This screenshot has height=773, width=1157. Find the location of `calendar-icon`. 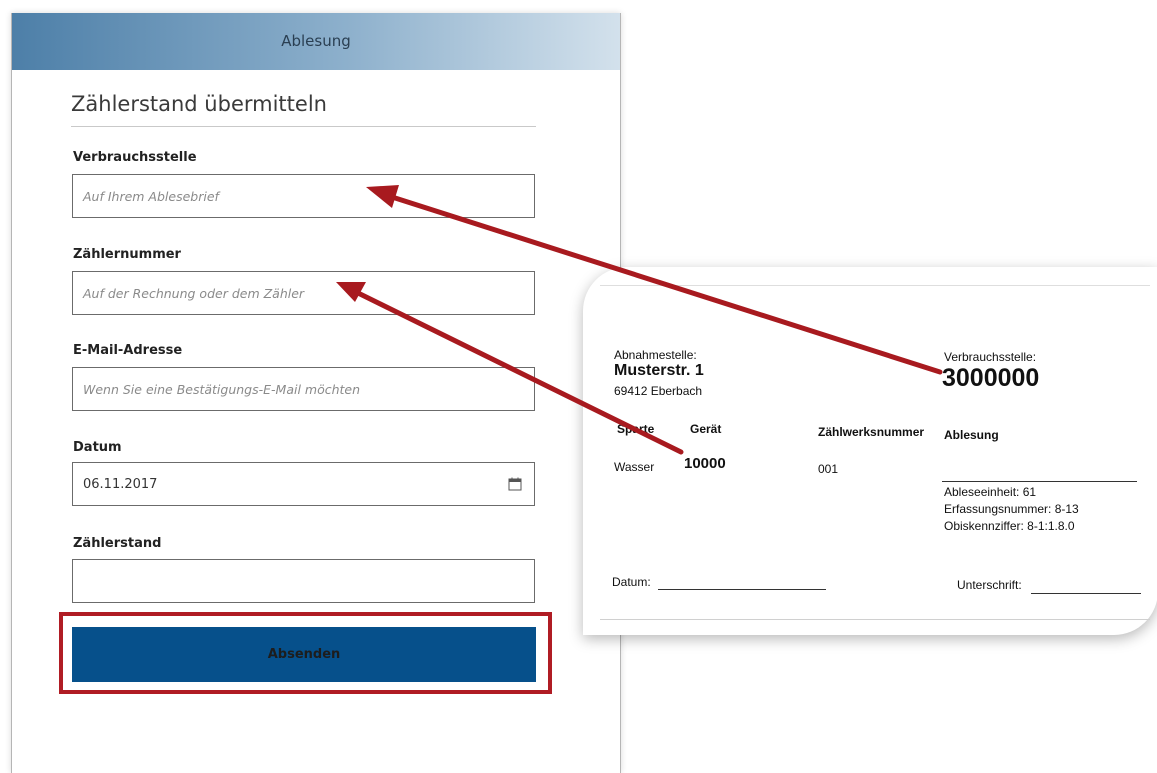

calendar-icon is located at coordinates (515, 484).